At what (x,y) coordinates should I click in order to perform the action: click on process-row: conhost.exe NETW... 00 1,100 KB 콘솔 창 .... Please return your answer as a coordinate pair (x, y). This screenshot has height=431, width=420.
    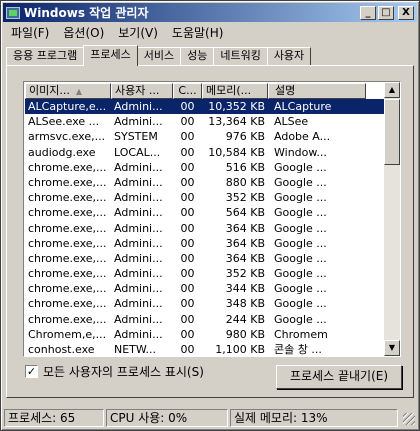
    Looking at the image, I should click on (205, 349).